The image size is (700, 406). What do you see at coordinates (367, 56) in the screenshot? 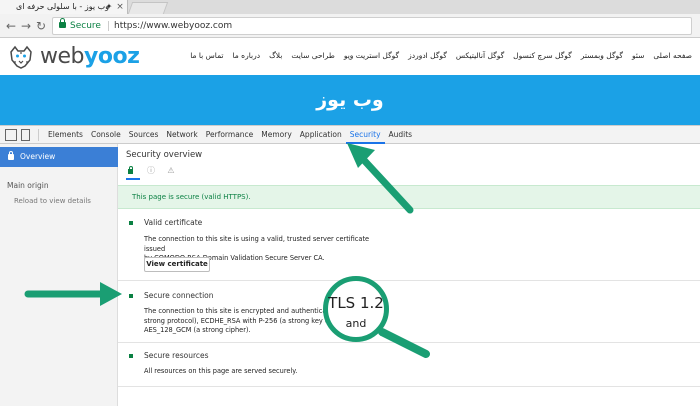
I see `nav-street-view: گوگل استریت ویو` at bounding box center [367, 56].